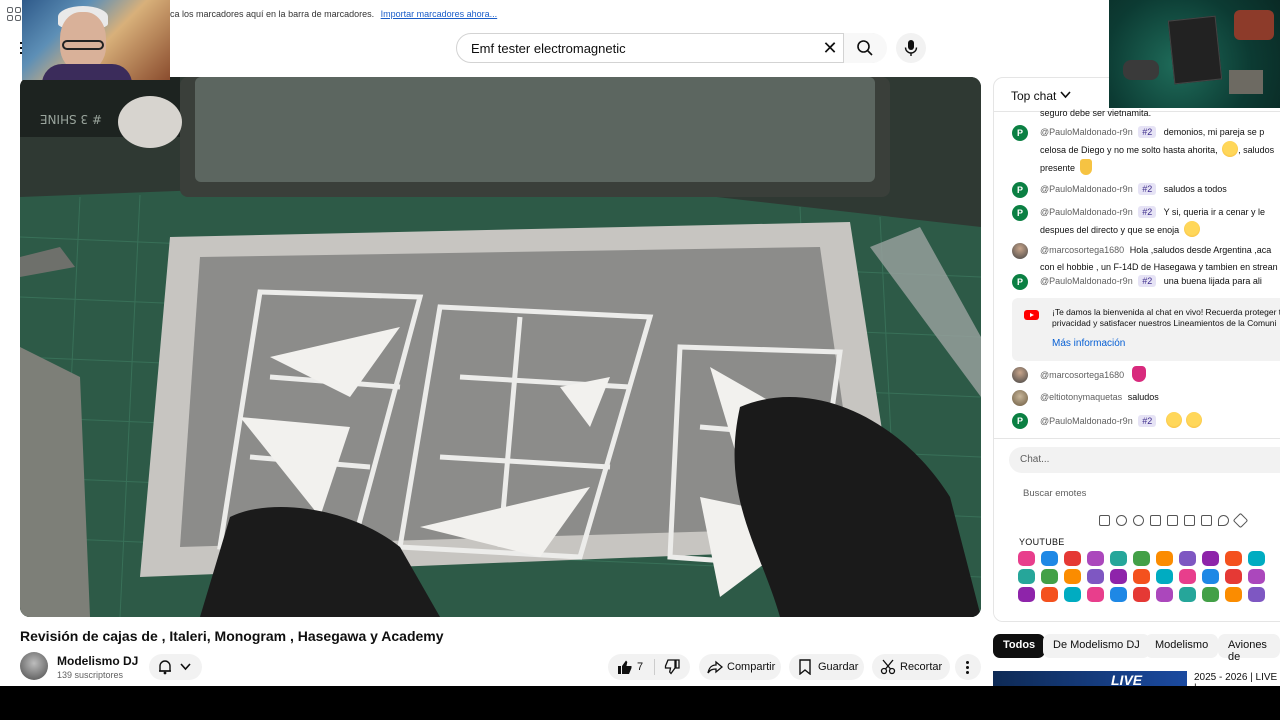  What do you see at coordinates (1019, 646) in the screenshot?
I see `chip-all: Todos` at bounding box center [1019, 646].